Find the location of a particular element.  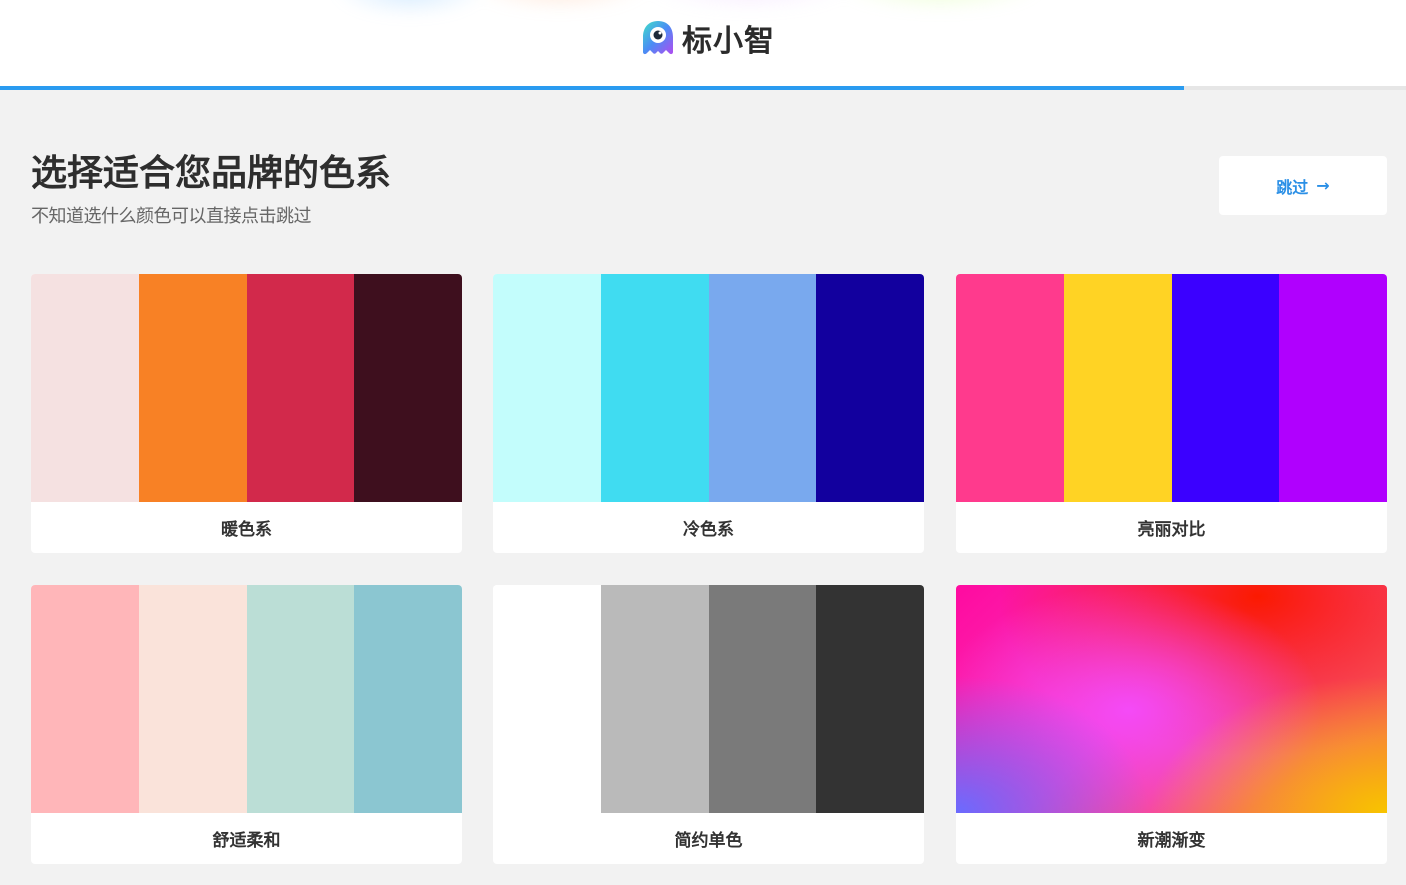

gradient-swatch is located at coordinates (1171, 699).